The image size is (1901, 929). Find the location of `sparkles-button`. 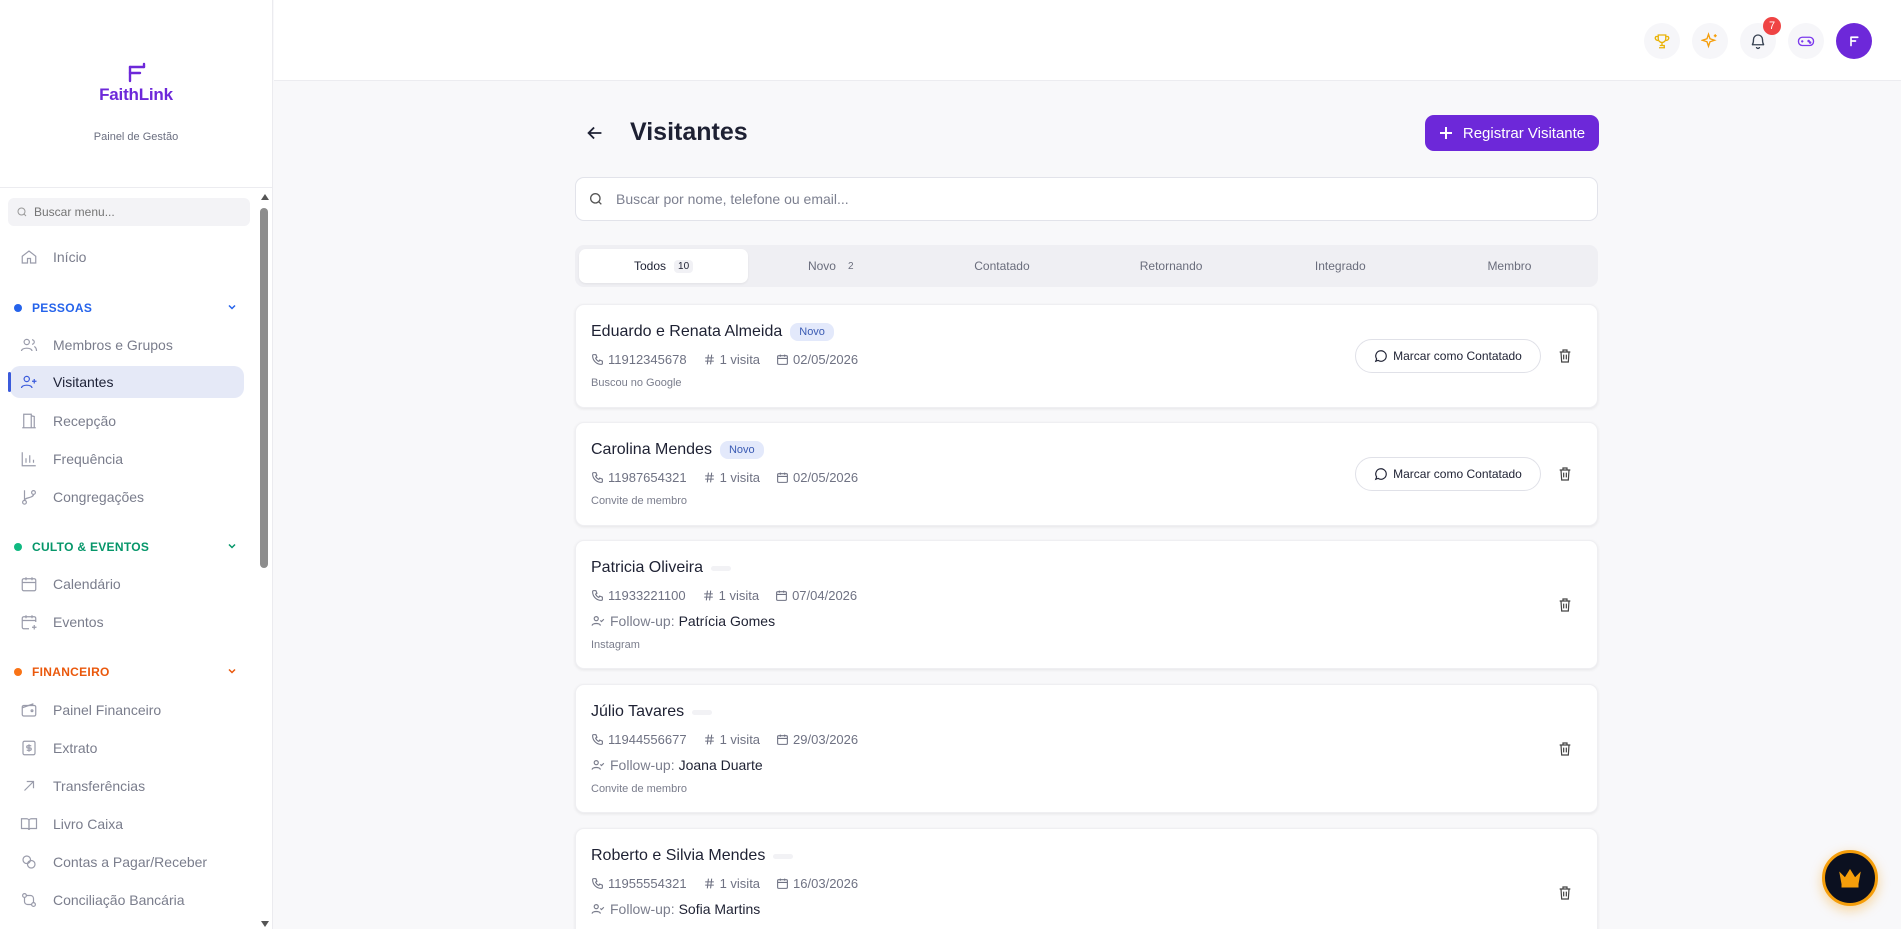

sparkles-button is located at coordinates (1710, 41).